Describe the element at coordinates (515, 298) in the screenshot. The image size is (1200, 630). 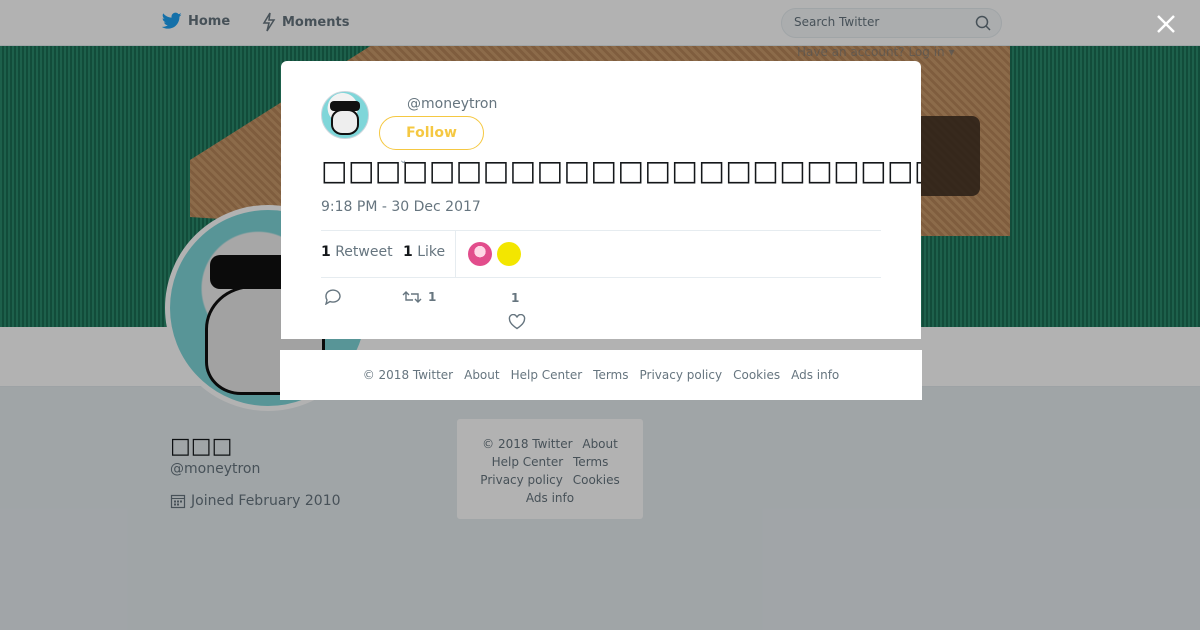
I see `like-action-count: 1` at that location.